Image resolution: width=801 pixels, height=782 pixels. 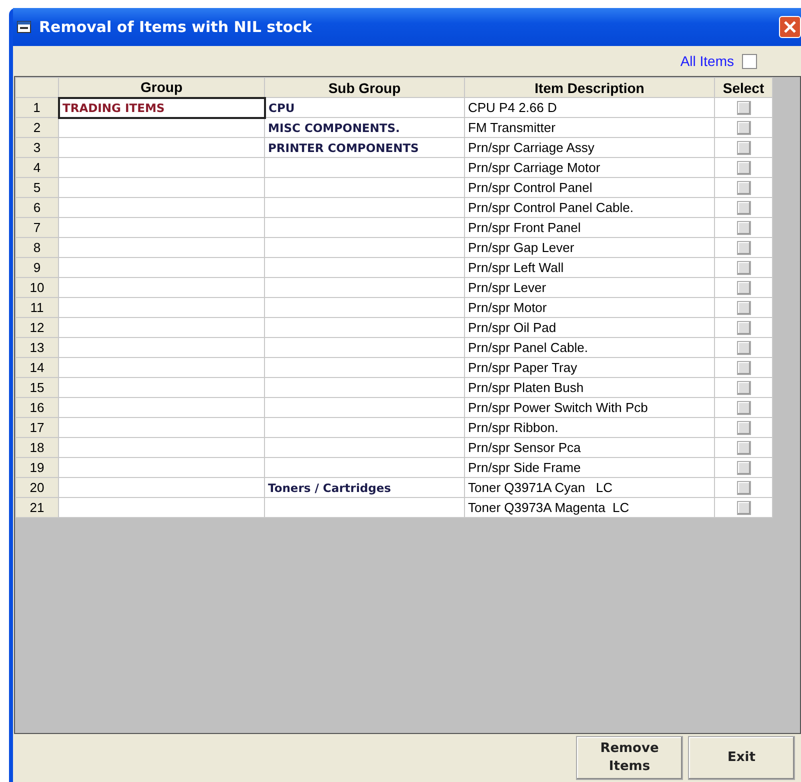 I want to click on all-items-checkbox, so click(x=749, y=61).